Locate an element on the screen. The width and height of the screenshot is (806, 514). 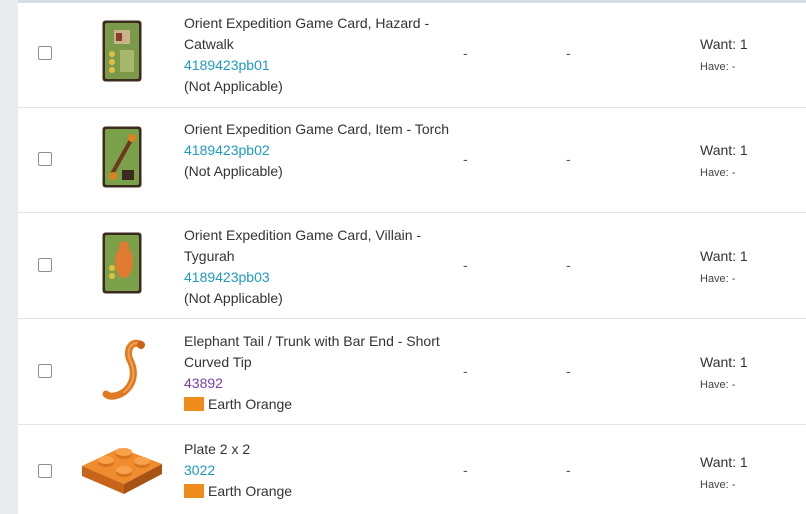
game-card-item-icon is located at coordinates (122, 157).